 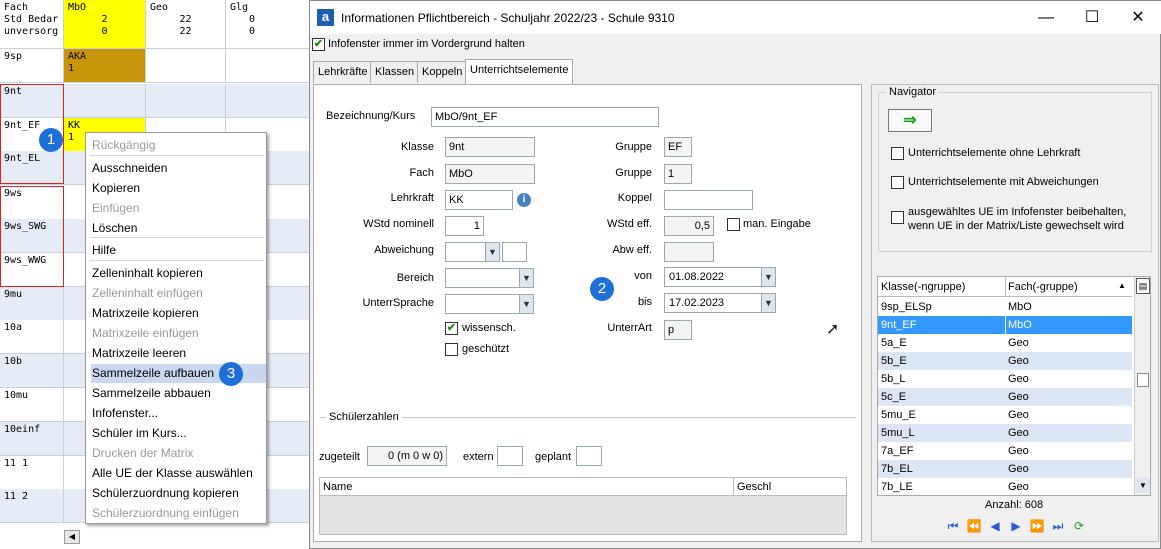 What do you see at coordinates (32, 336) in the screenshot?
I see `matrix-row-klasse: 10a` at bounding box center [32, 336].